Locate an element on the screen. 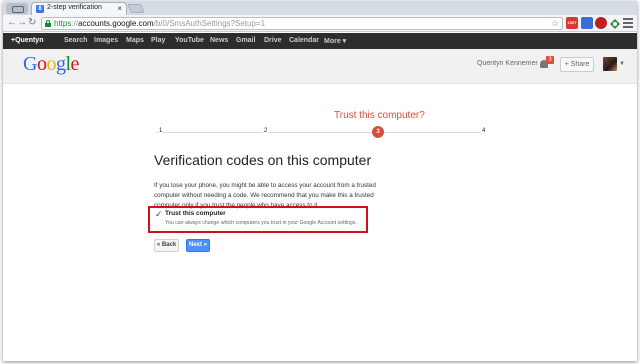 Image resolution: width=640 pixels, height=364 pixels. logo-letter: o is located at coordinates (51, 64).